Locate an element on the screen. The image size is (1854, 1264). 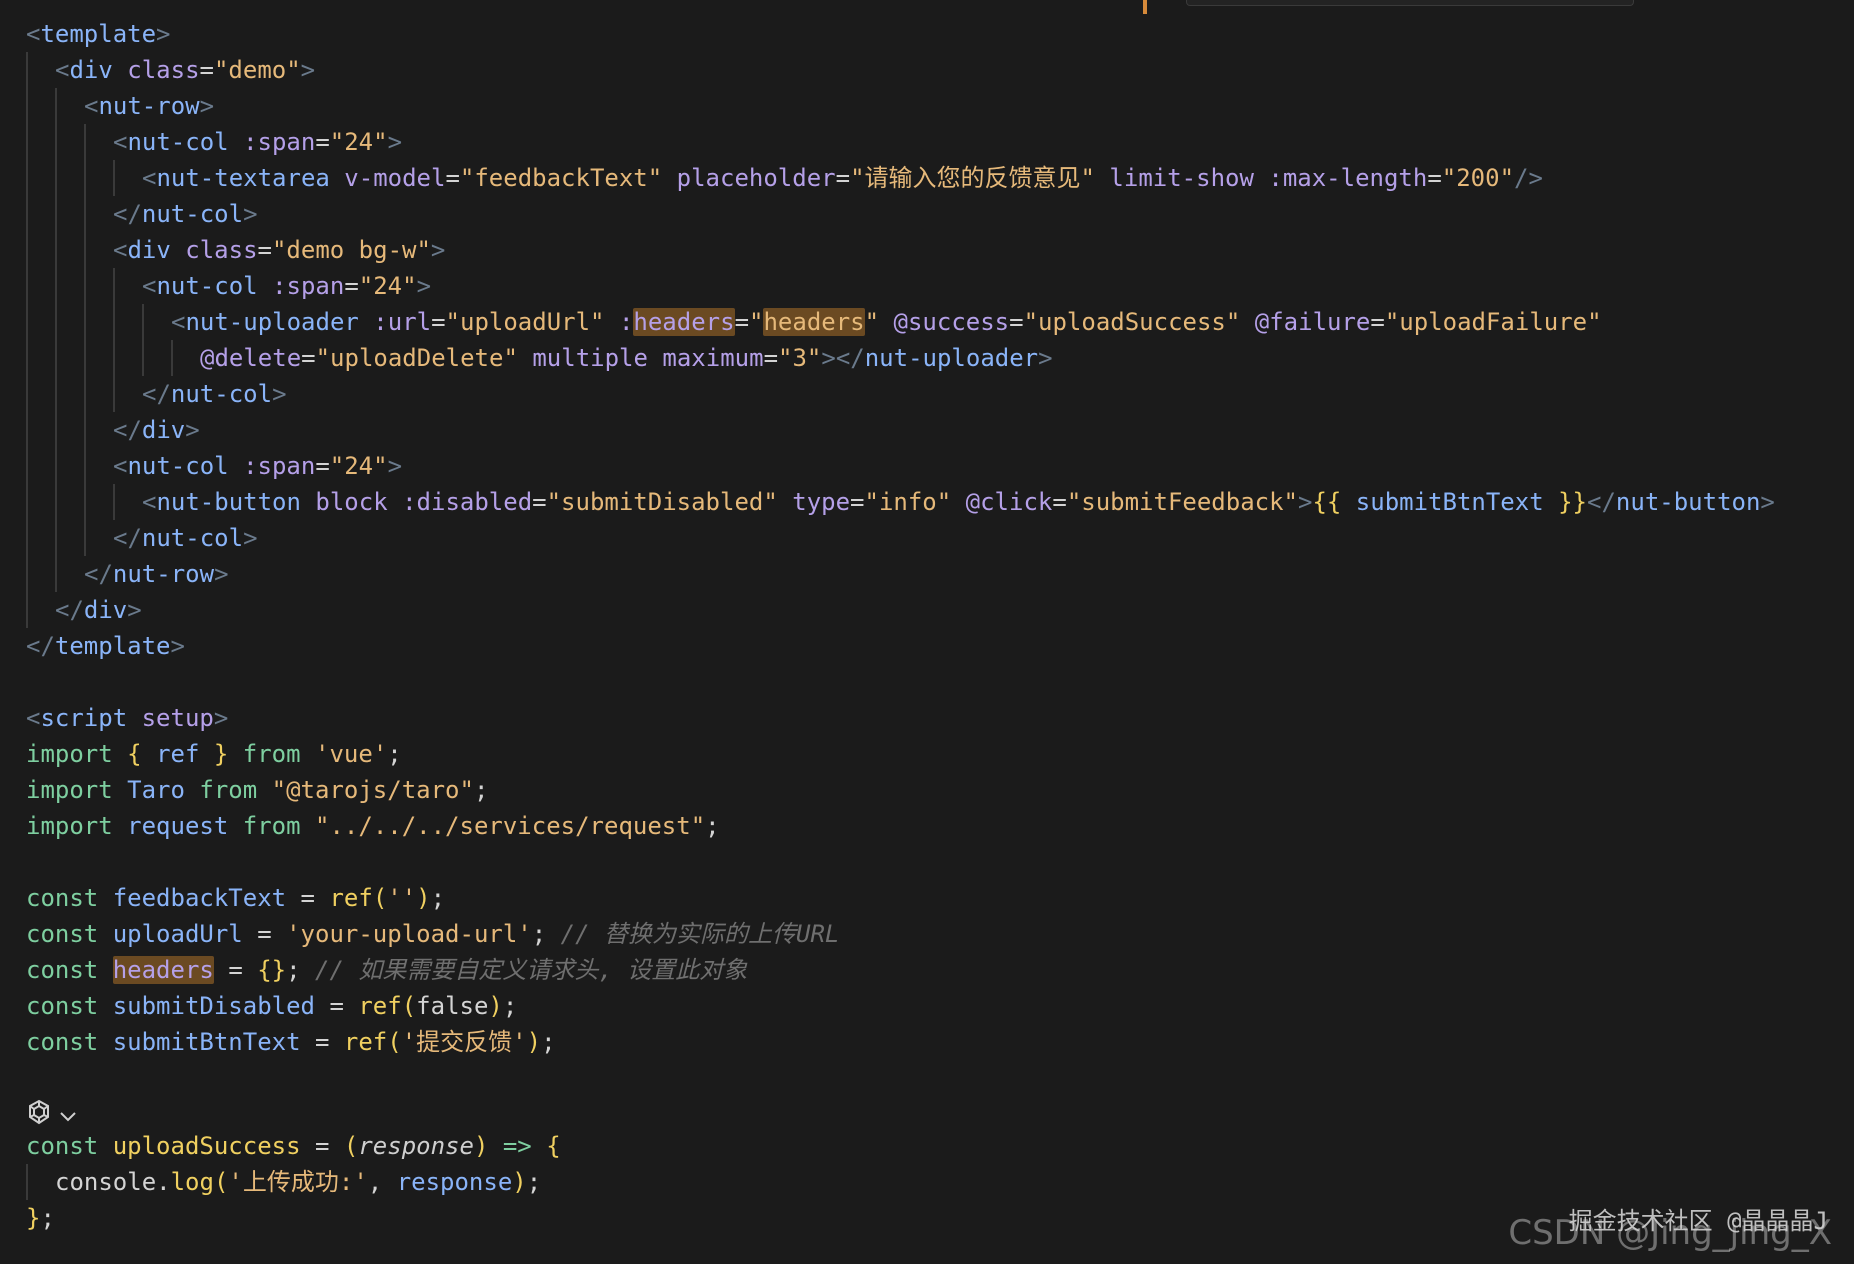
code-line: const headers = {}; // 如果需要自定义请求头, 设置此对象 is located at coordinates (387, 970).